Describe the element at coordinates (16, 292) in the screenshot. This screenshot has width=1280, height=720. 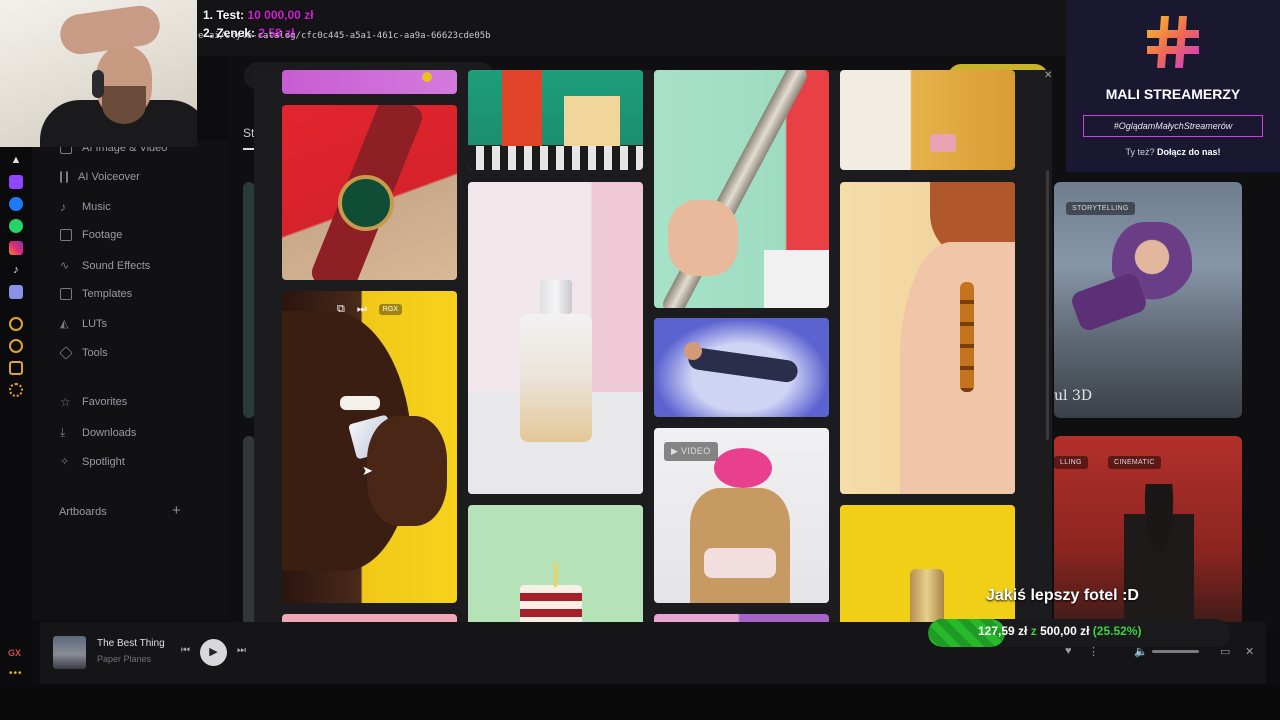
I see `discord-icon` at that location.